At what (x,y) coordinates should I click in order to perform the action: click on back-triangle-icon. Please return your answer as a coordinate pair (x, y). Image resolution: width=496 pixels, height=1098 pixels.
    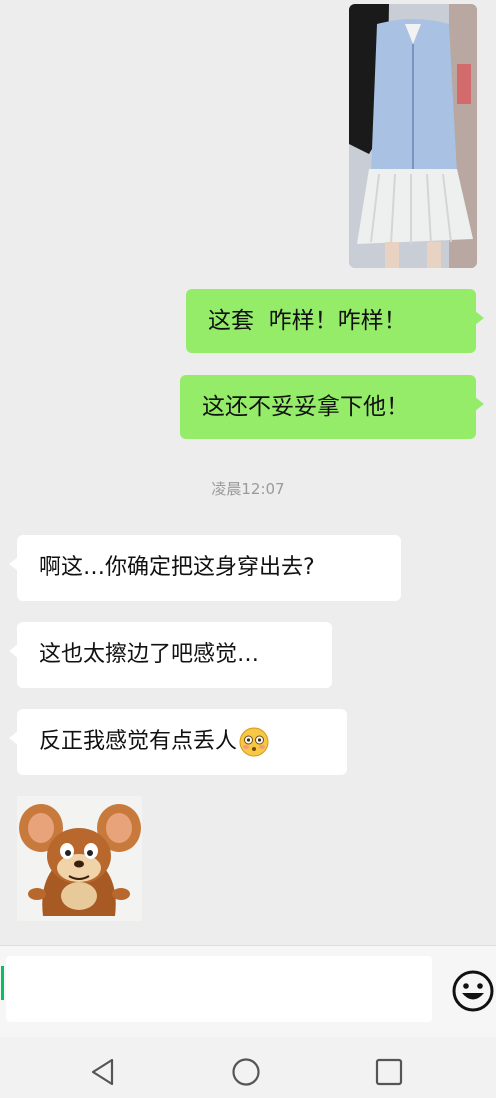
    Looking at the image, I should click on (103, 1072).